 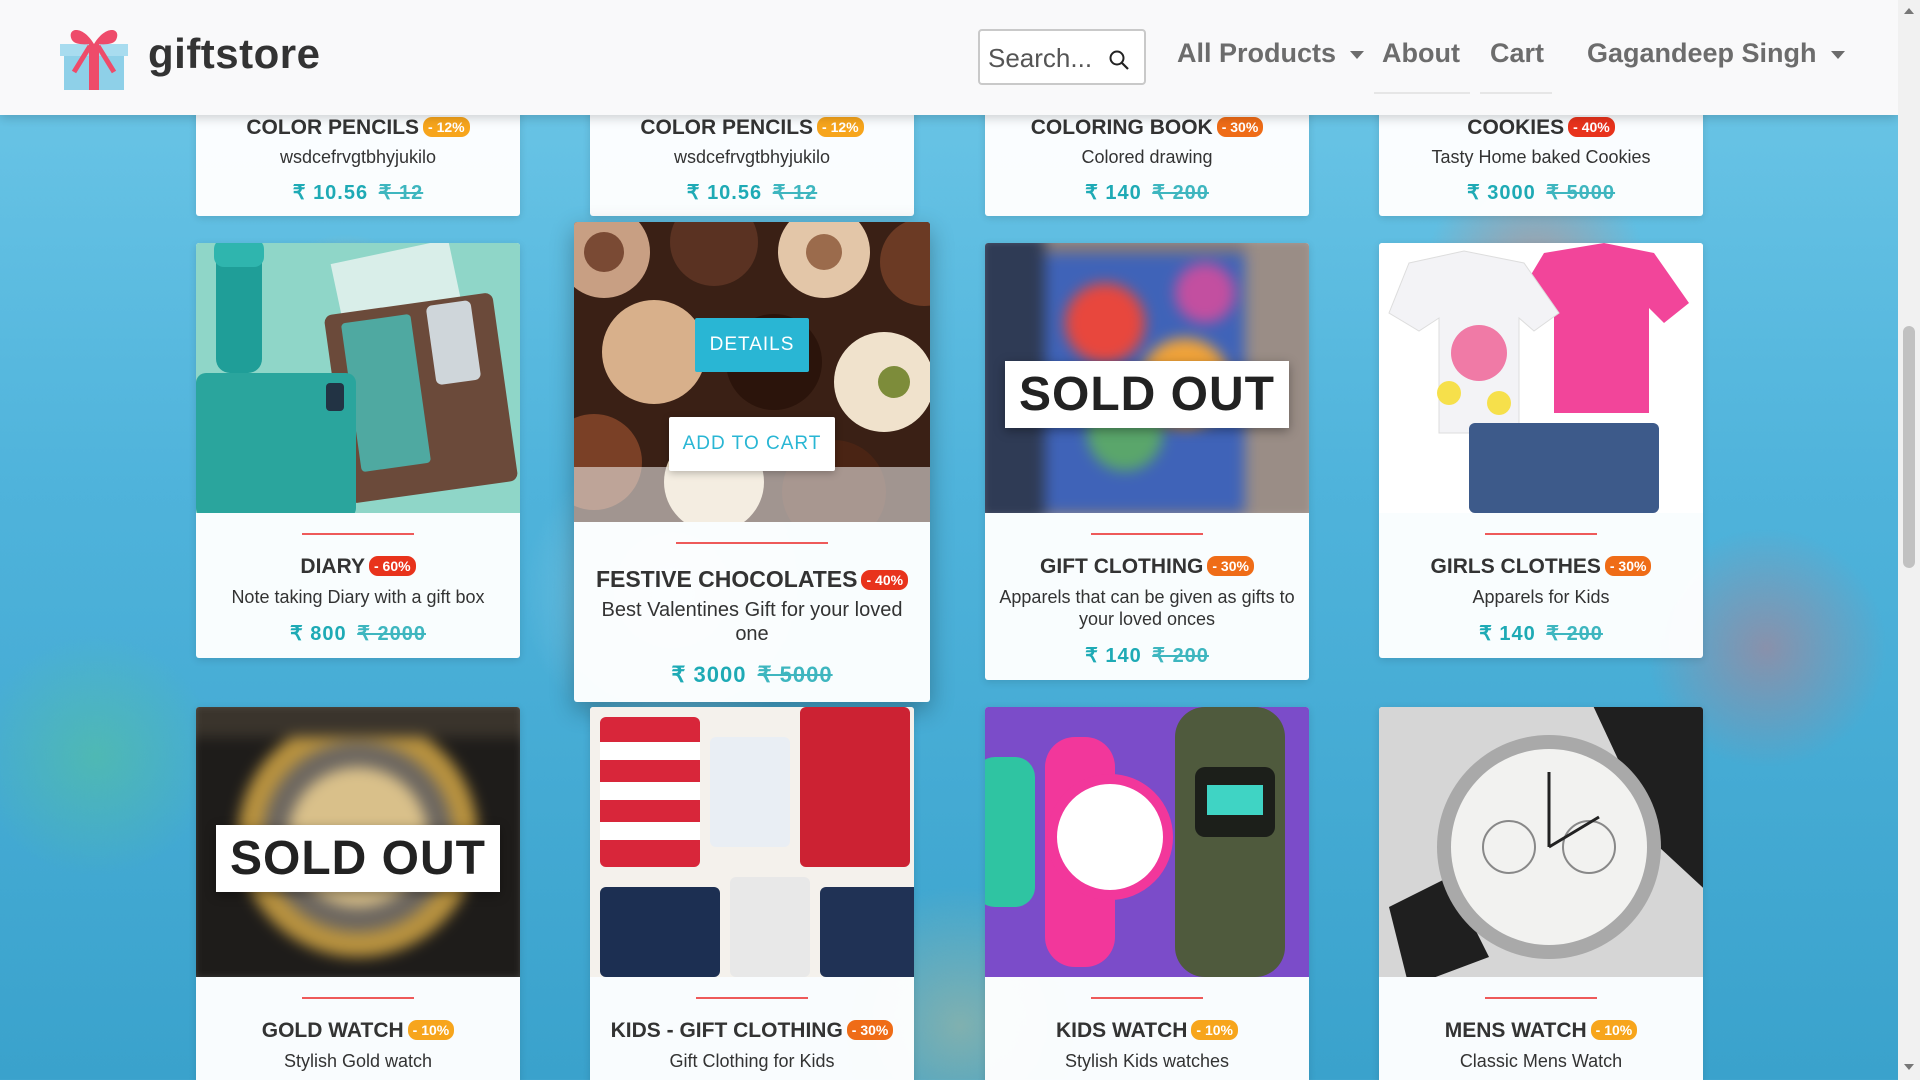 What do you see at coordinates (726, 1030) in the screenshot?
I see `product-title: KIDS - GIFT CLOTHING` at bounding box center [726, 1030].